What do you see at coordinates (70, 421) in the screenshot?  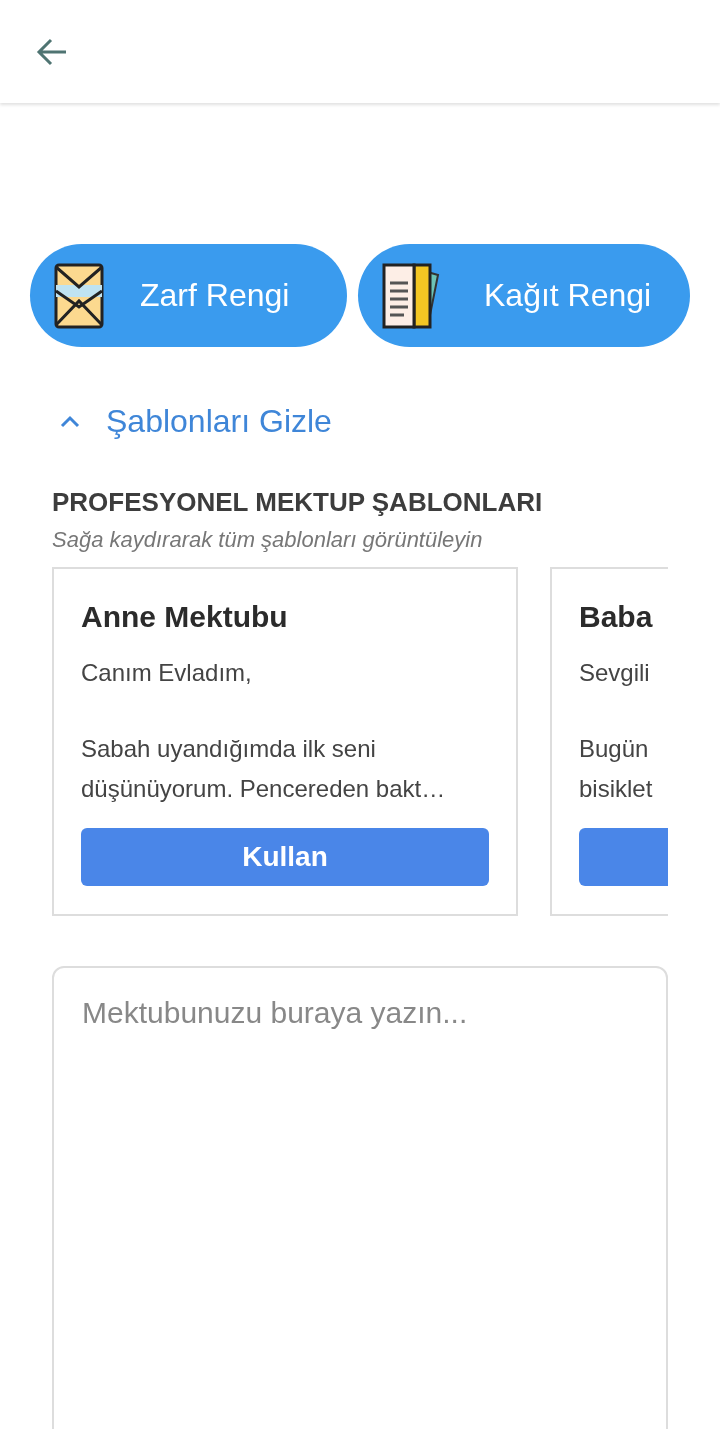 I see `chevron-icon` at bounding box center [70, 421].